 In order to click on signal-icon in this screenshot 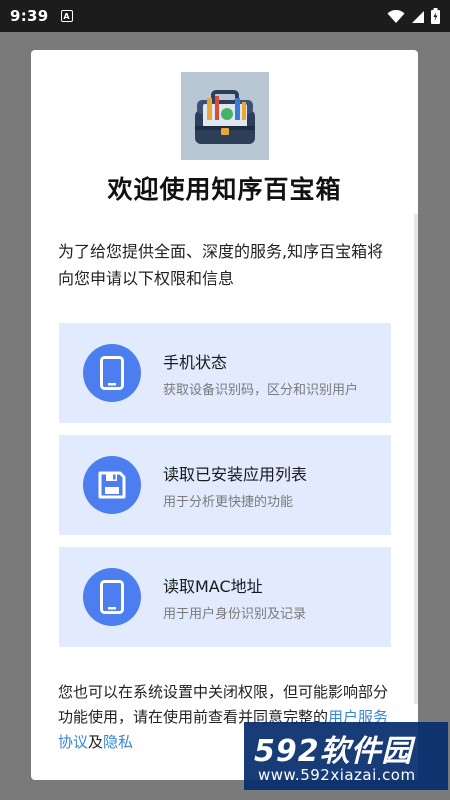, I will do `click(418, 18)`.